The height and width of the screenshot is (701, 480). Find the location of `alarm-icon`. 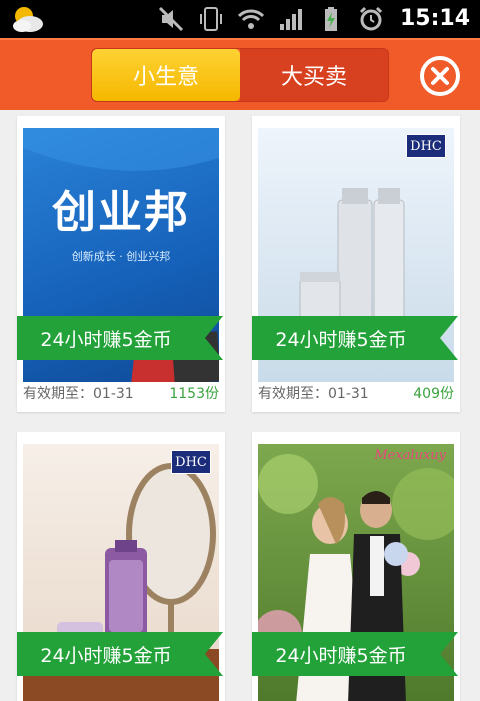

alarm-icon is located at coordinates (371, 19).